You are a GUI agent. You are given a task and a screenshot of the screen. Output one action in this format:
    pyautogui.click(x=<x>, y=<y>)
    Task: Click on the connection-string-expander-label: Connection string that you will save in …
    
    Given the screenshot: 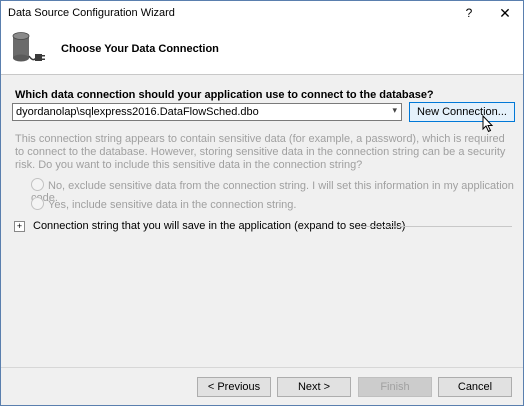 What is the action you would take?
    pyautogui.click(x=219, y=226)
    